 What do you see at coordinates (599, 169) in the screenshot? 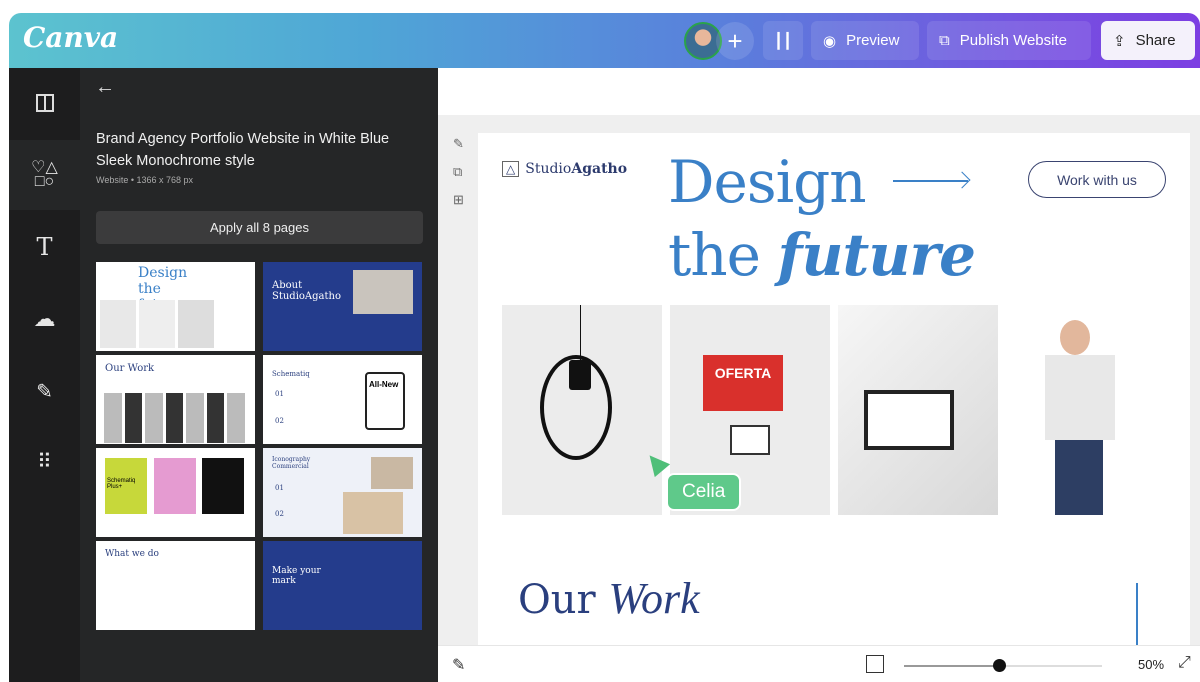
I see `brand-b: Agatho` at bounding box center [599, 169].